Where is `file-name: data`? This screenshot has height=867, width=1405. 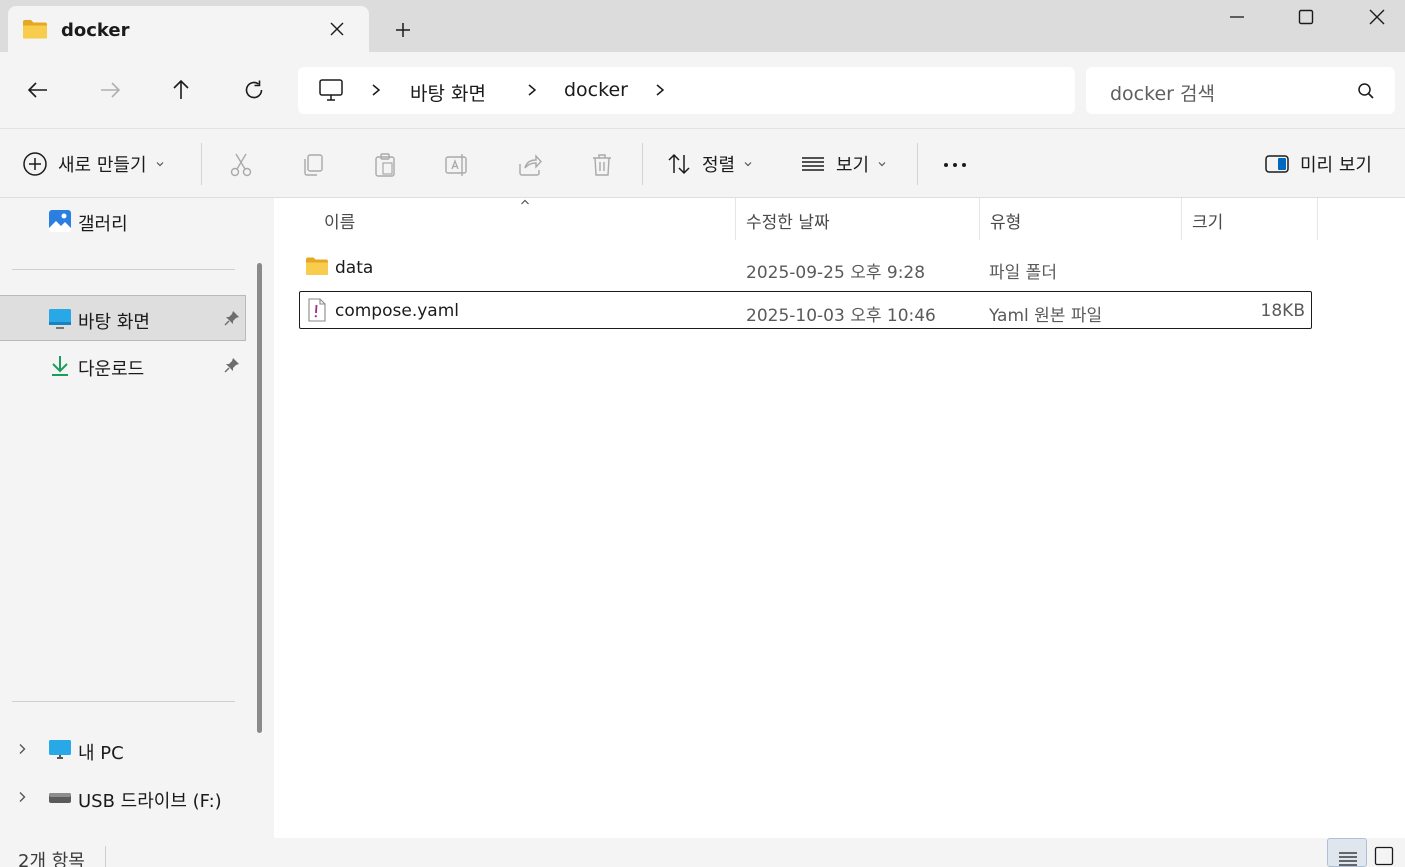
file-name: data is located at coordinates (354, 268).